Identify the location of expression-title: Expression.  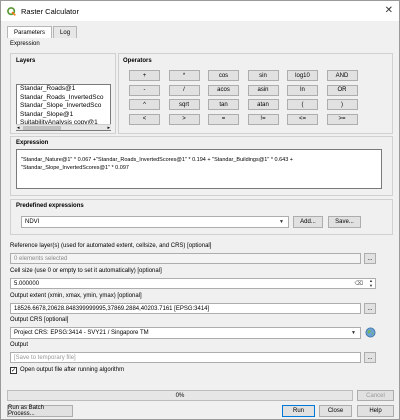
(32, 143).